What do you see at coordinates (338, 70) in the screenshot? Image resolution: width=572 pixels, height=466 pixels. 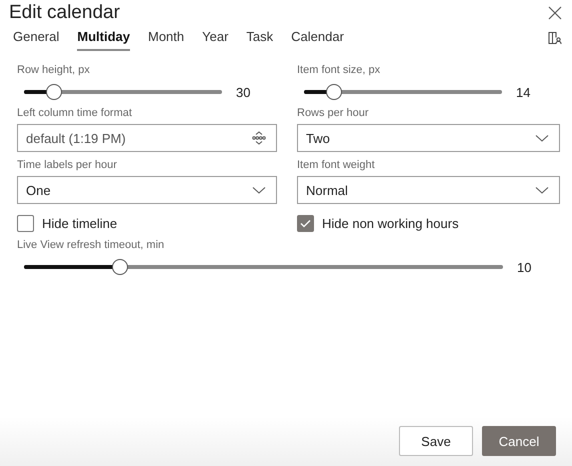 I see `field-label: Item font size, px` at bounding box center [338, 70].